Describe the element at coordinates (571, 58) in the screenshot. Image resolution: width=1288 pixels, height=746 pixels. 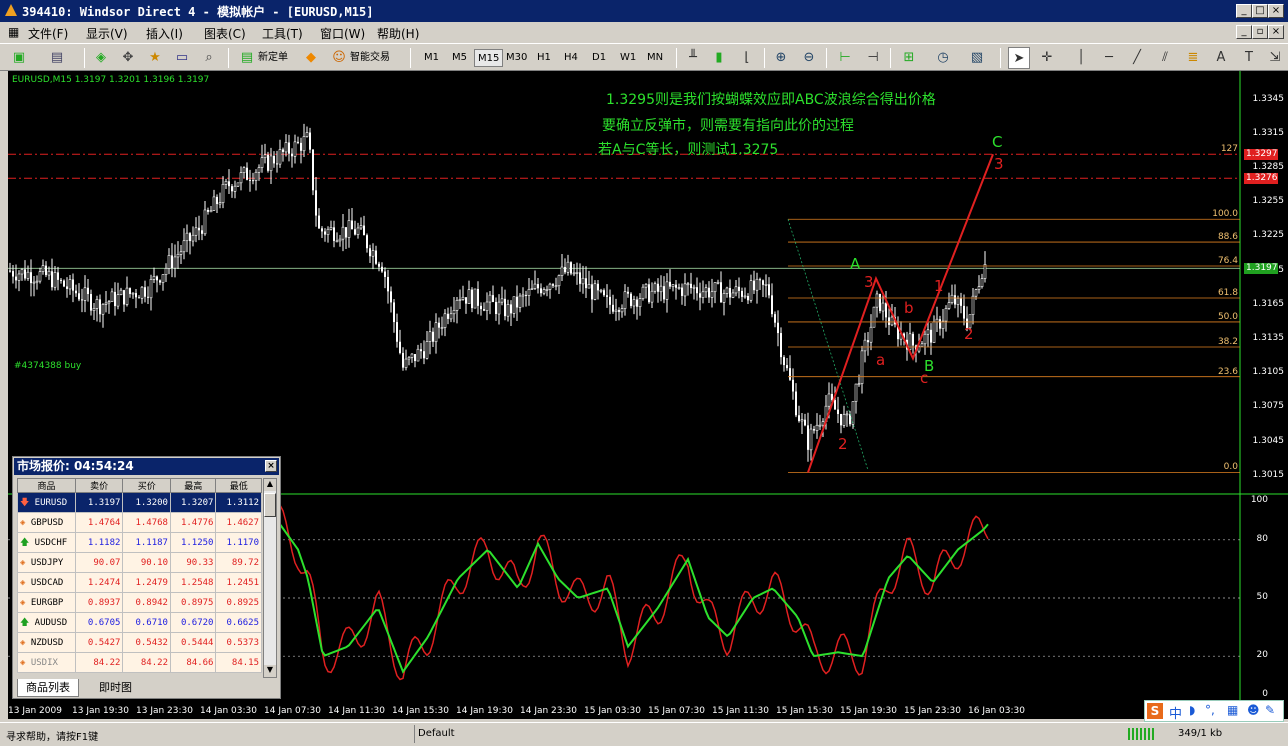
I see `tf-h4: H4` at that location.